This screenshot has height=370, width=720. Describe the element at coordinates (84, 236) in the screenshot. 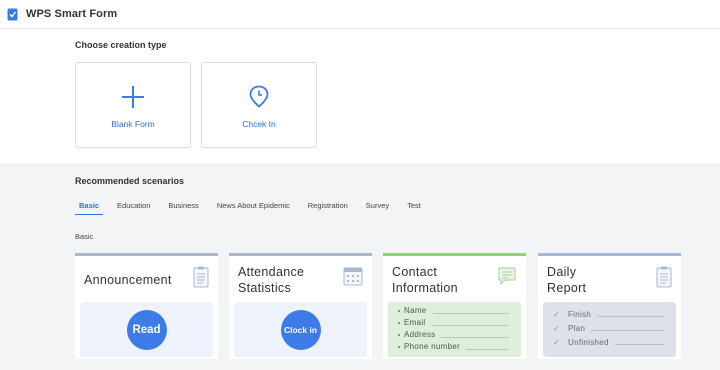

I see `category-subhead: Basic` at that location.